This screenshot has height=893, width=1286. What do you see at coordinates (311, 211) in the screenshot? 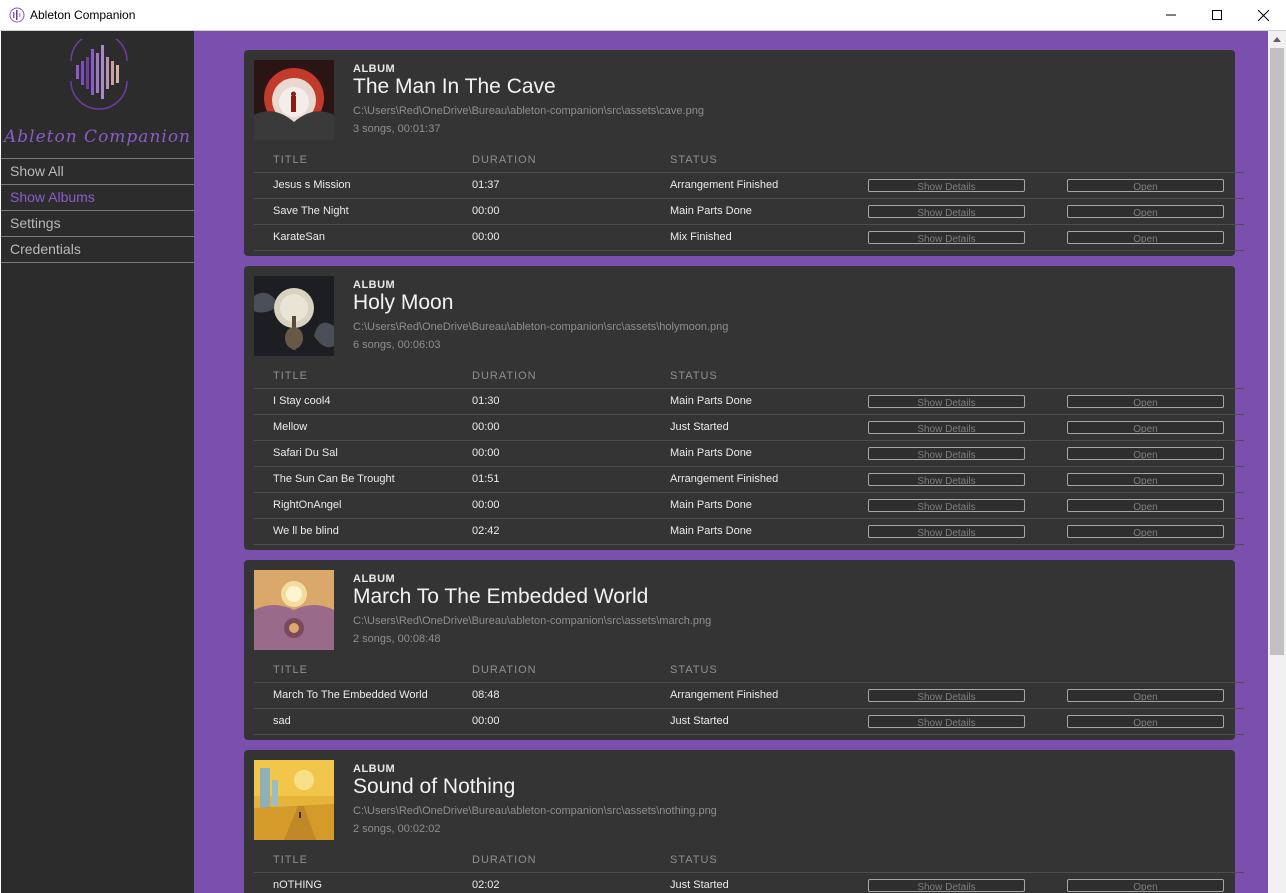
I see `song-title: Save The Night` at bounding box center [311, 211].